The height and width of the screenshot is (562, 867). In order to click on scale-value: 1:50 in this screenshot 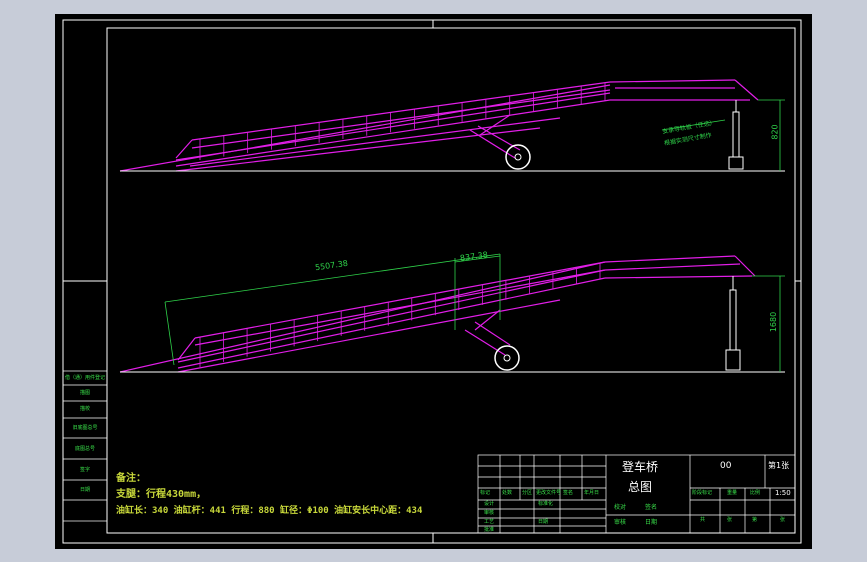, I will do `click(783, 493)`.